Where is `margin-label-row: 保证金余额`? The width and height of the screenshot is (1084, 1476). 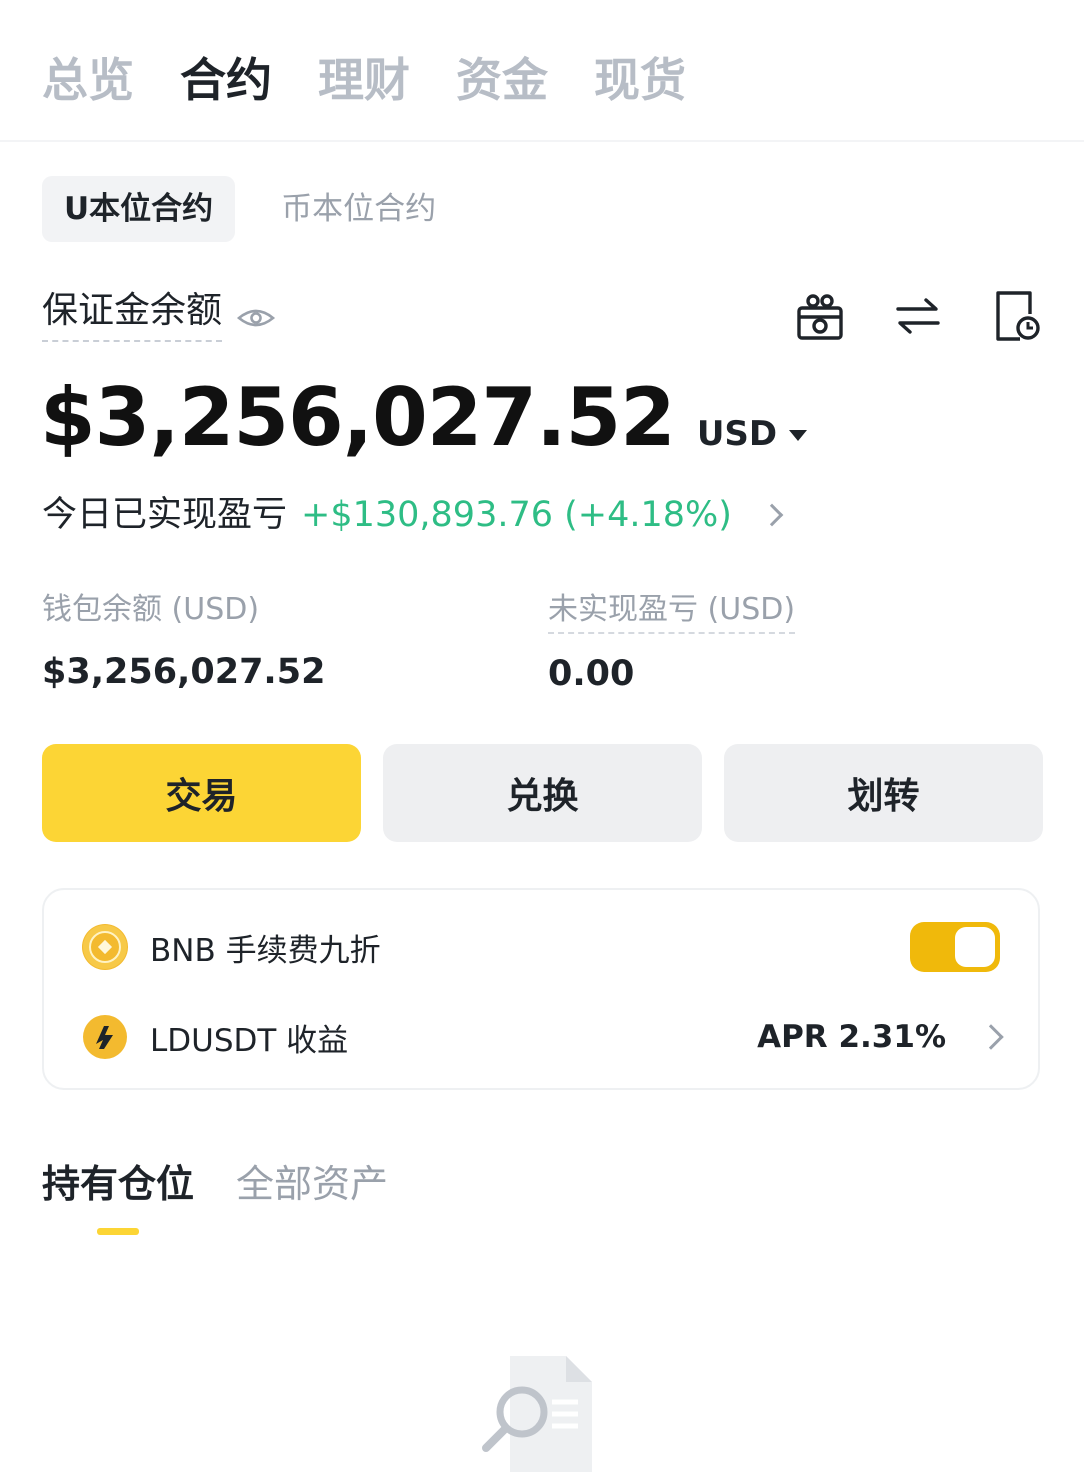 margin-label-row: 保证金余额 is located at coordinates (159, 315).